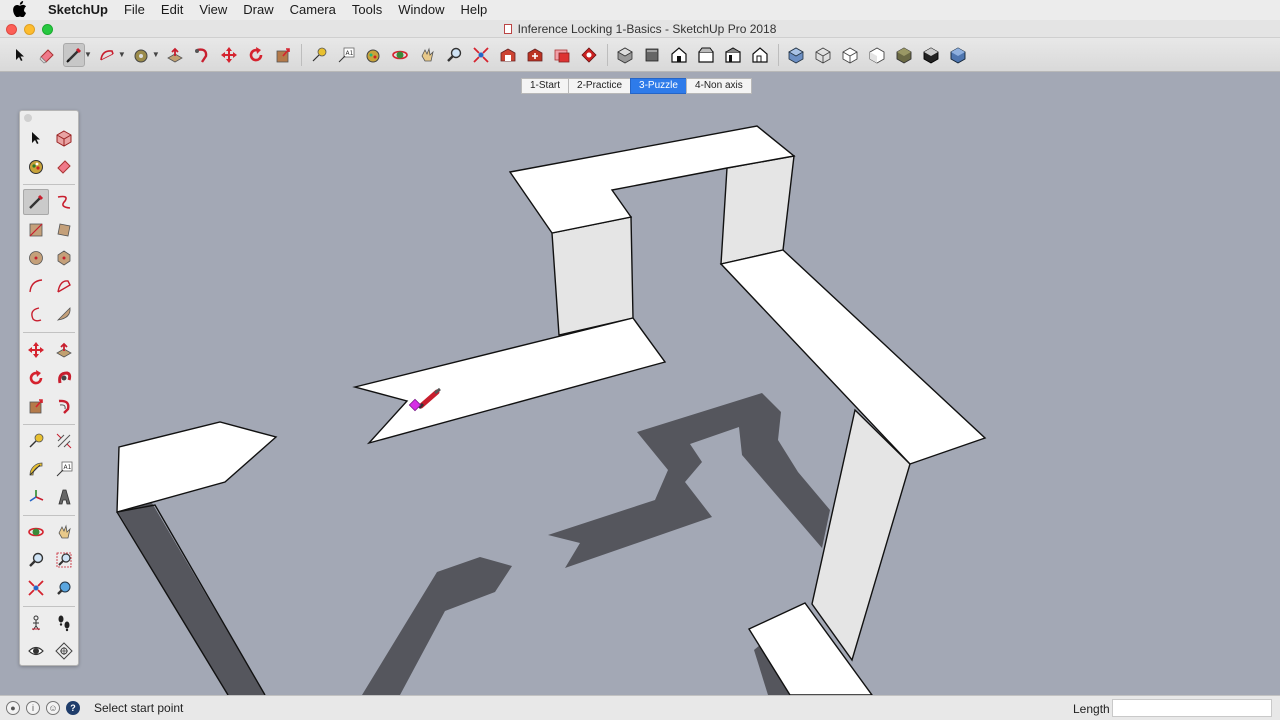  Describe the element at coordinates (64, 350) in the screenshot. I see `push-pull-tool-icon` at that location.